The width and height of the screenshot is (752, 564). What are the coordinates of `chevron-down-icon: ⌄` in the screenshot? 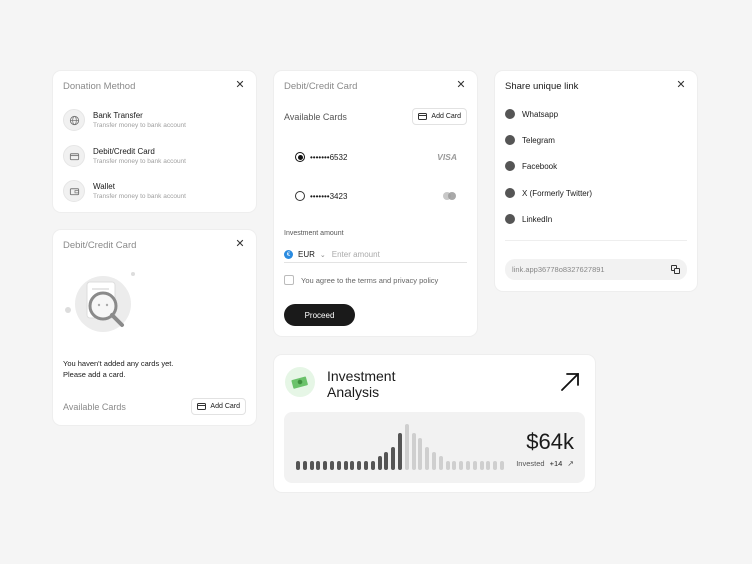 It's located at (323, 255).